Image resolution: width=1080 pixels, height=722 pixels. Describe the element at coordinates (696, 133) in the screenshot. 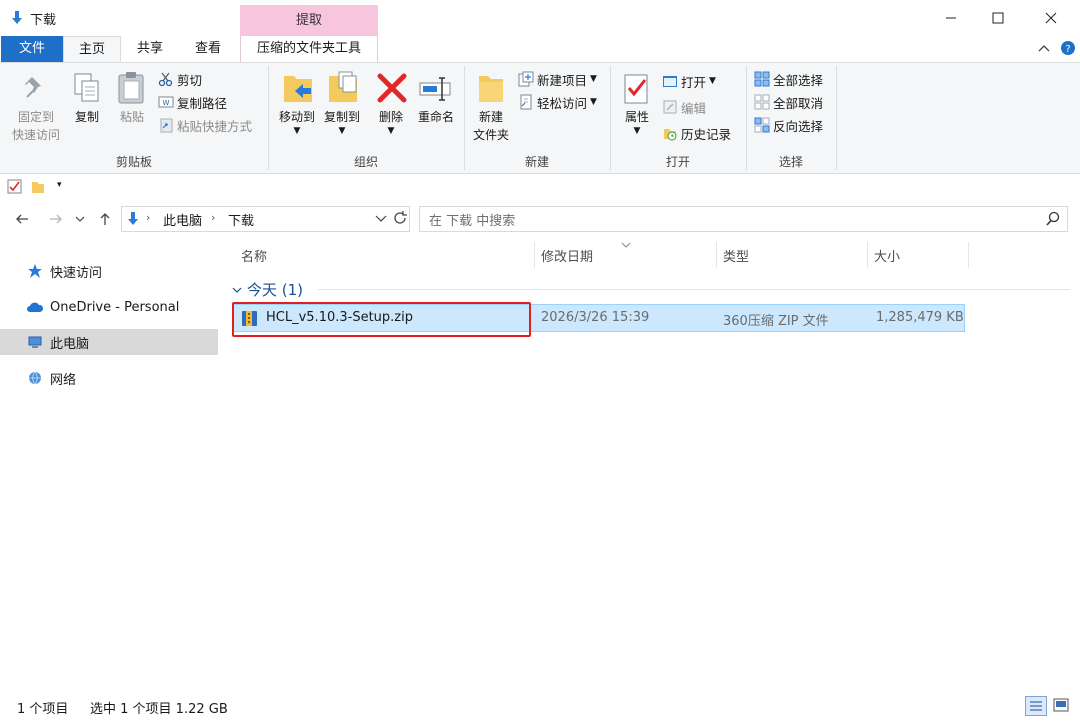

I see `history-button: 历史记录` at that location.